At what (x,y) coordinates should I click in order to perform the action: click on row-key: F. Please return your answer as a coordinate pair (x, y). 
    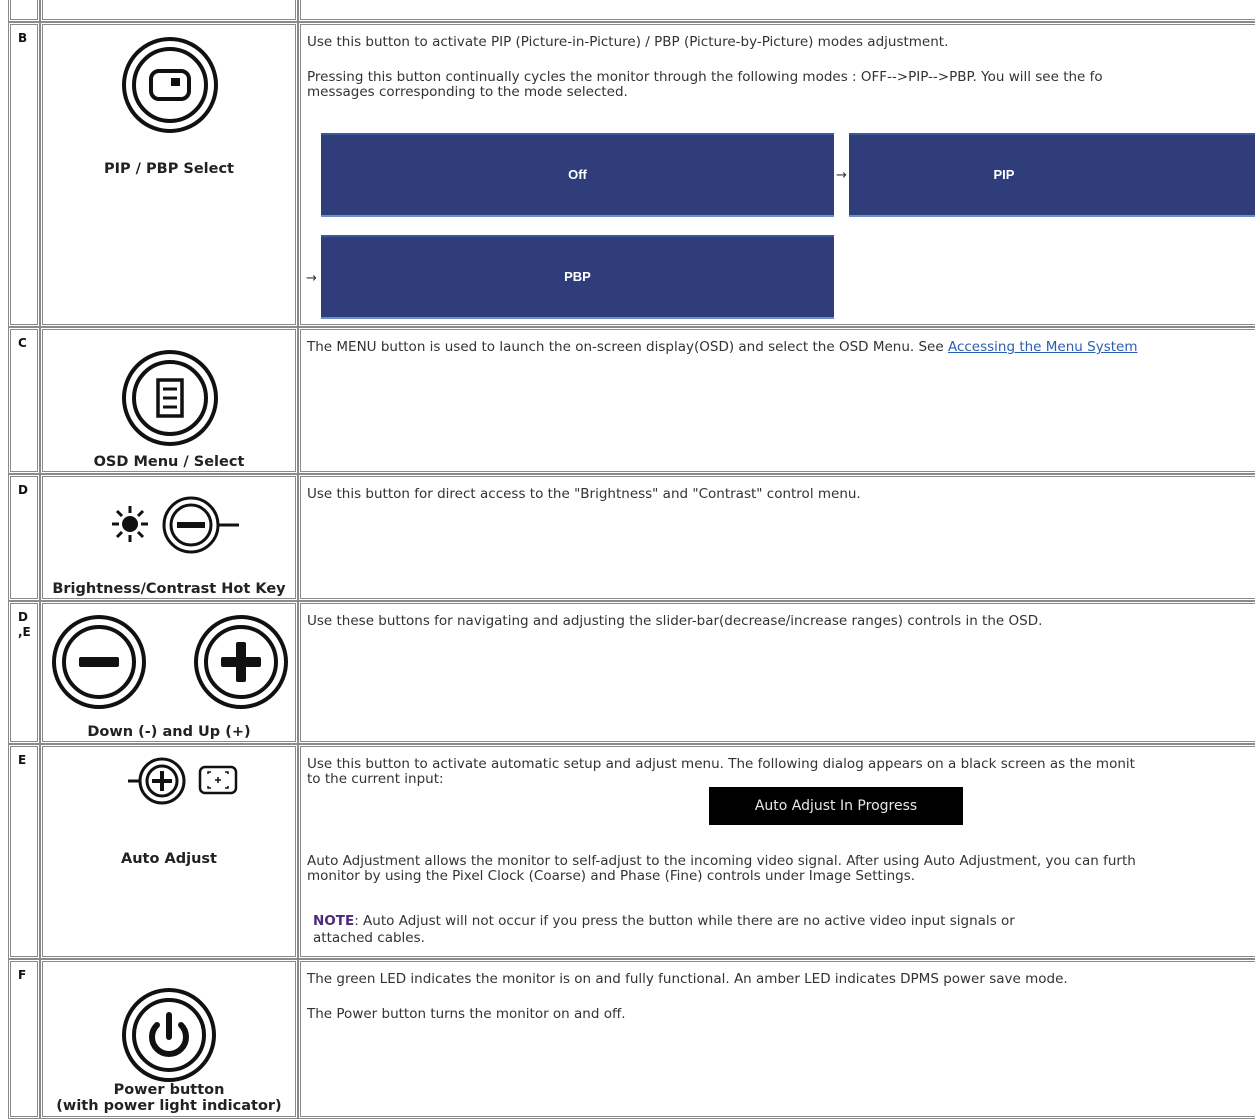
    Looking at the image, I should click on (22, 975).